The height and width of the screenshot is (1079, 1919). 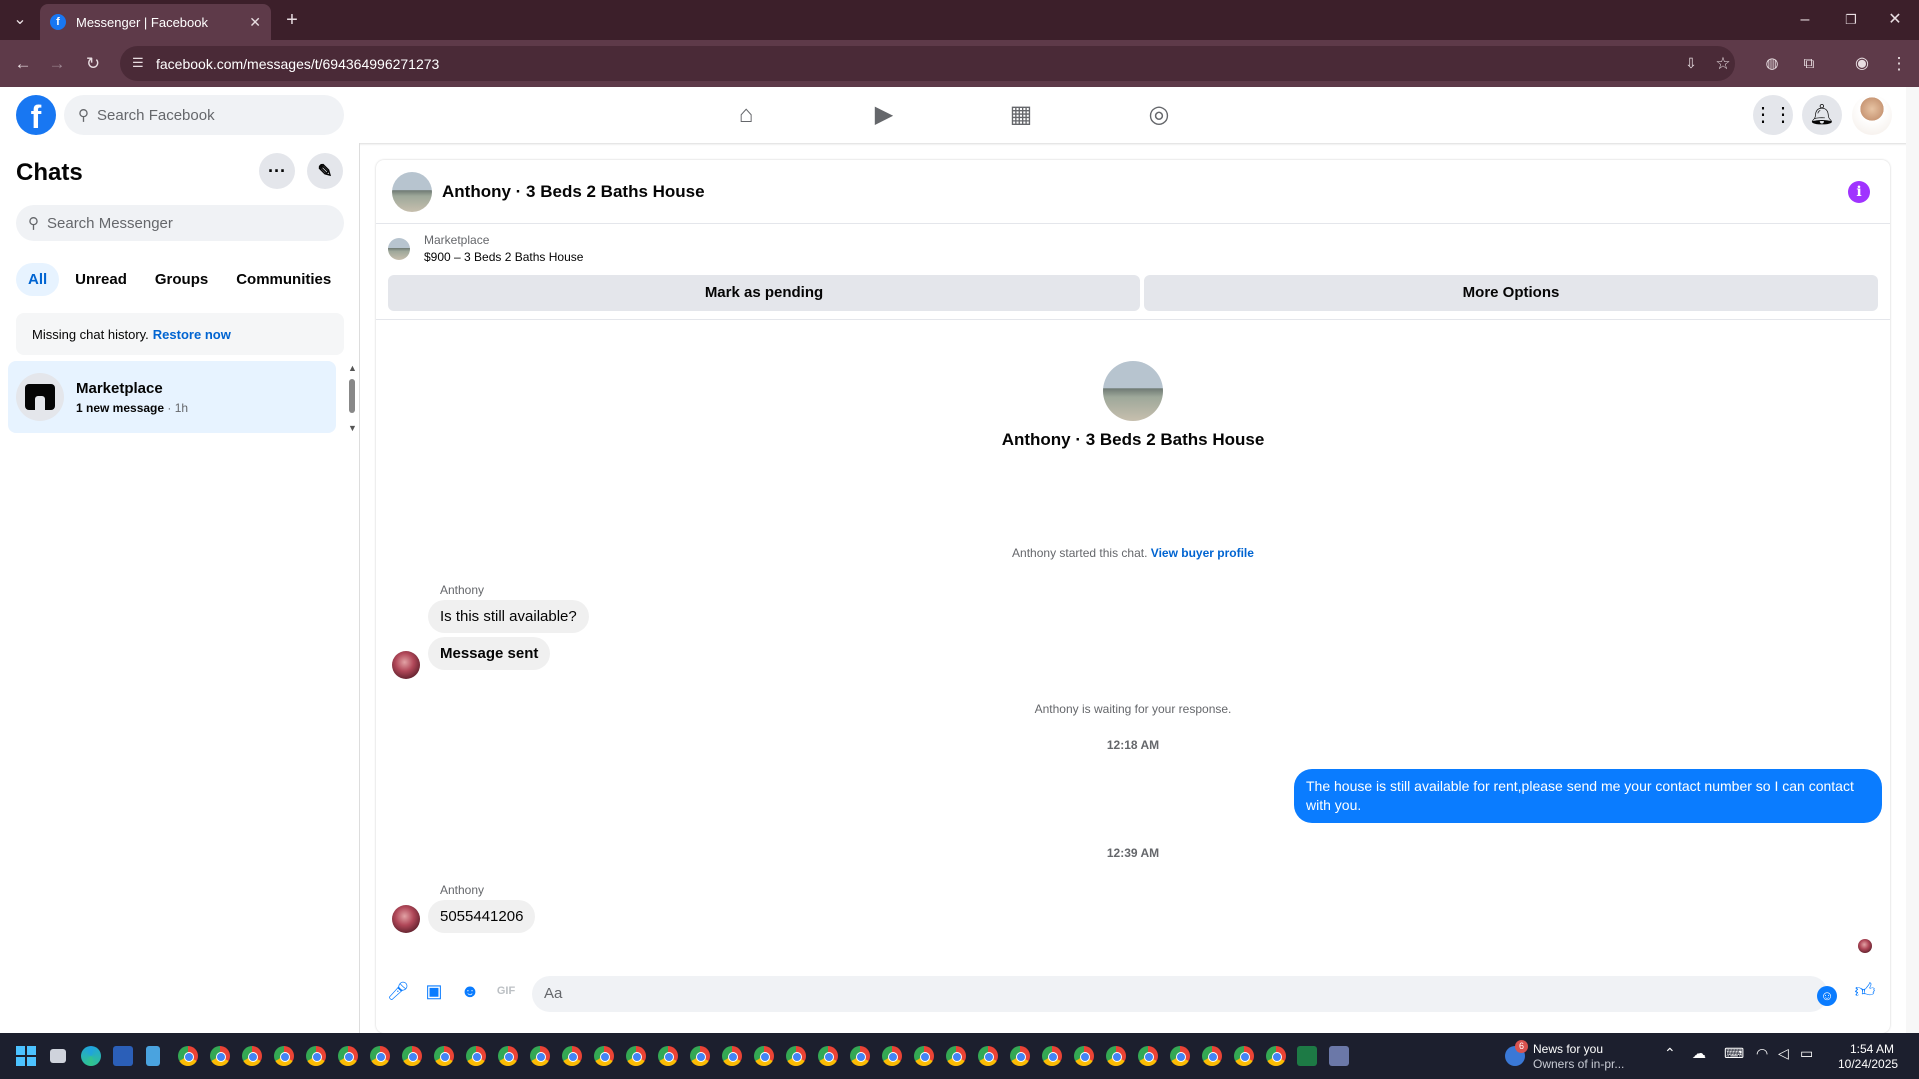 What do you see at coordinates (255, 22) in the screenshot?
I see `close-tab-icon: ✕` at bounding box center [255, 22].